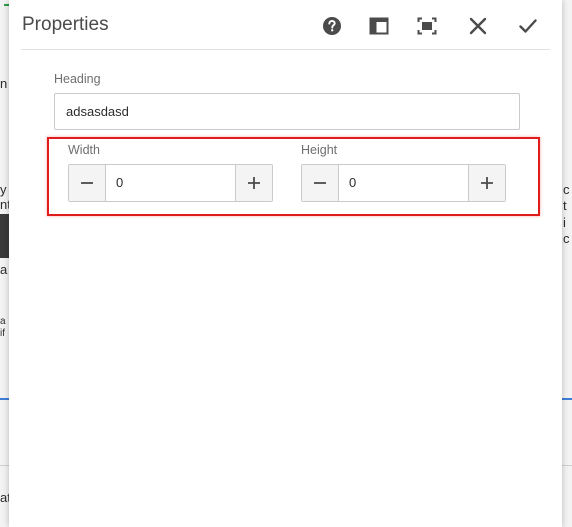  I want to click on width-input: 0, so click(170, 183).